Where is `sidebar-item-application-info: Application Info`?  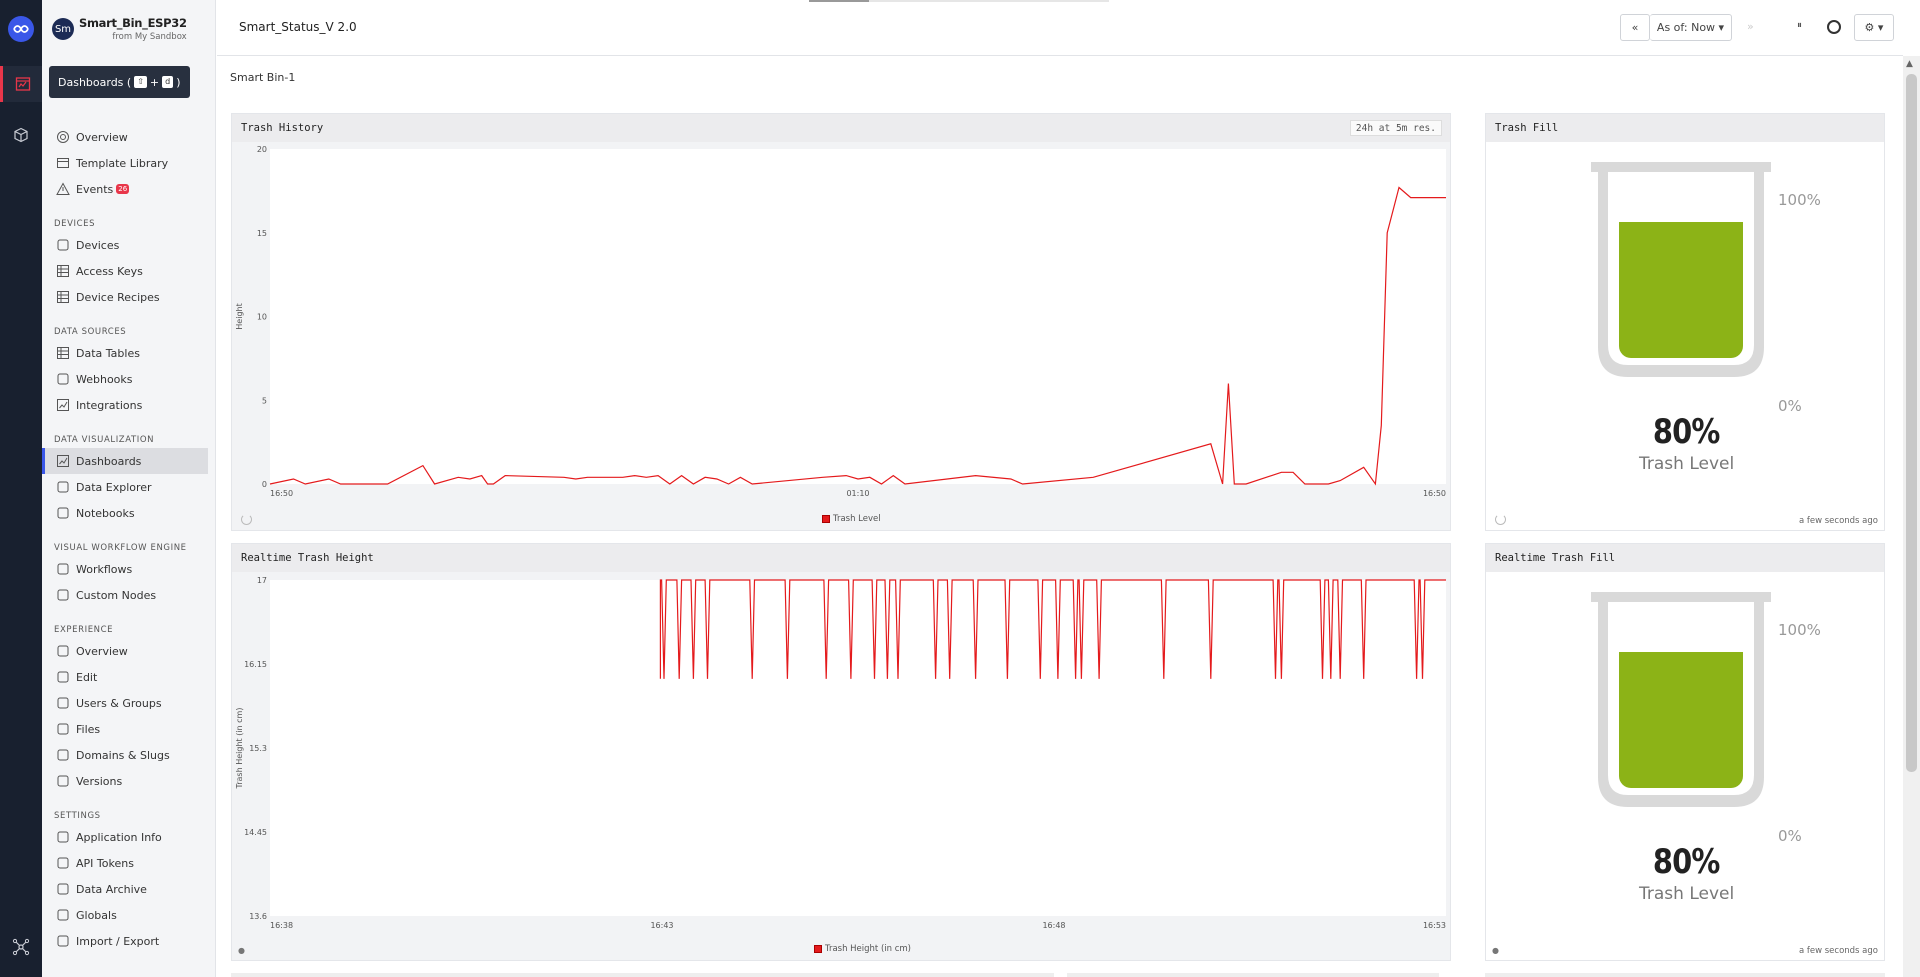
sidebar-item-application-info: Application Info is located at coordinates (128, 837).